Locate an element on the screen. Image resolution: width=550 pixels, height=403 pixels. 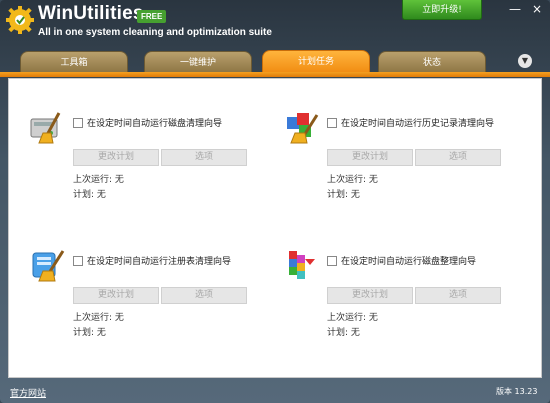
disk-defrag-icon is located at coordinates (302, 265).